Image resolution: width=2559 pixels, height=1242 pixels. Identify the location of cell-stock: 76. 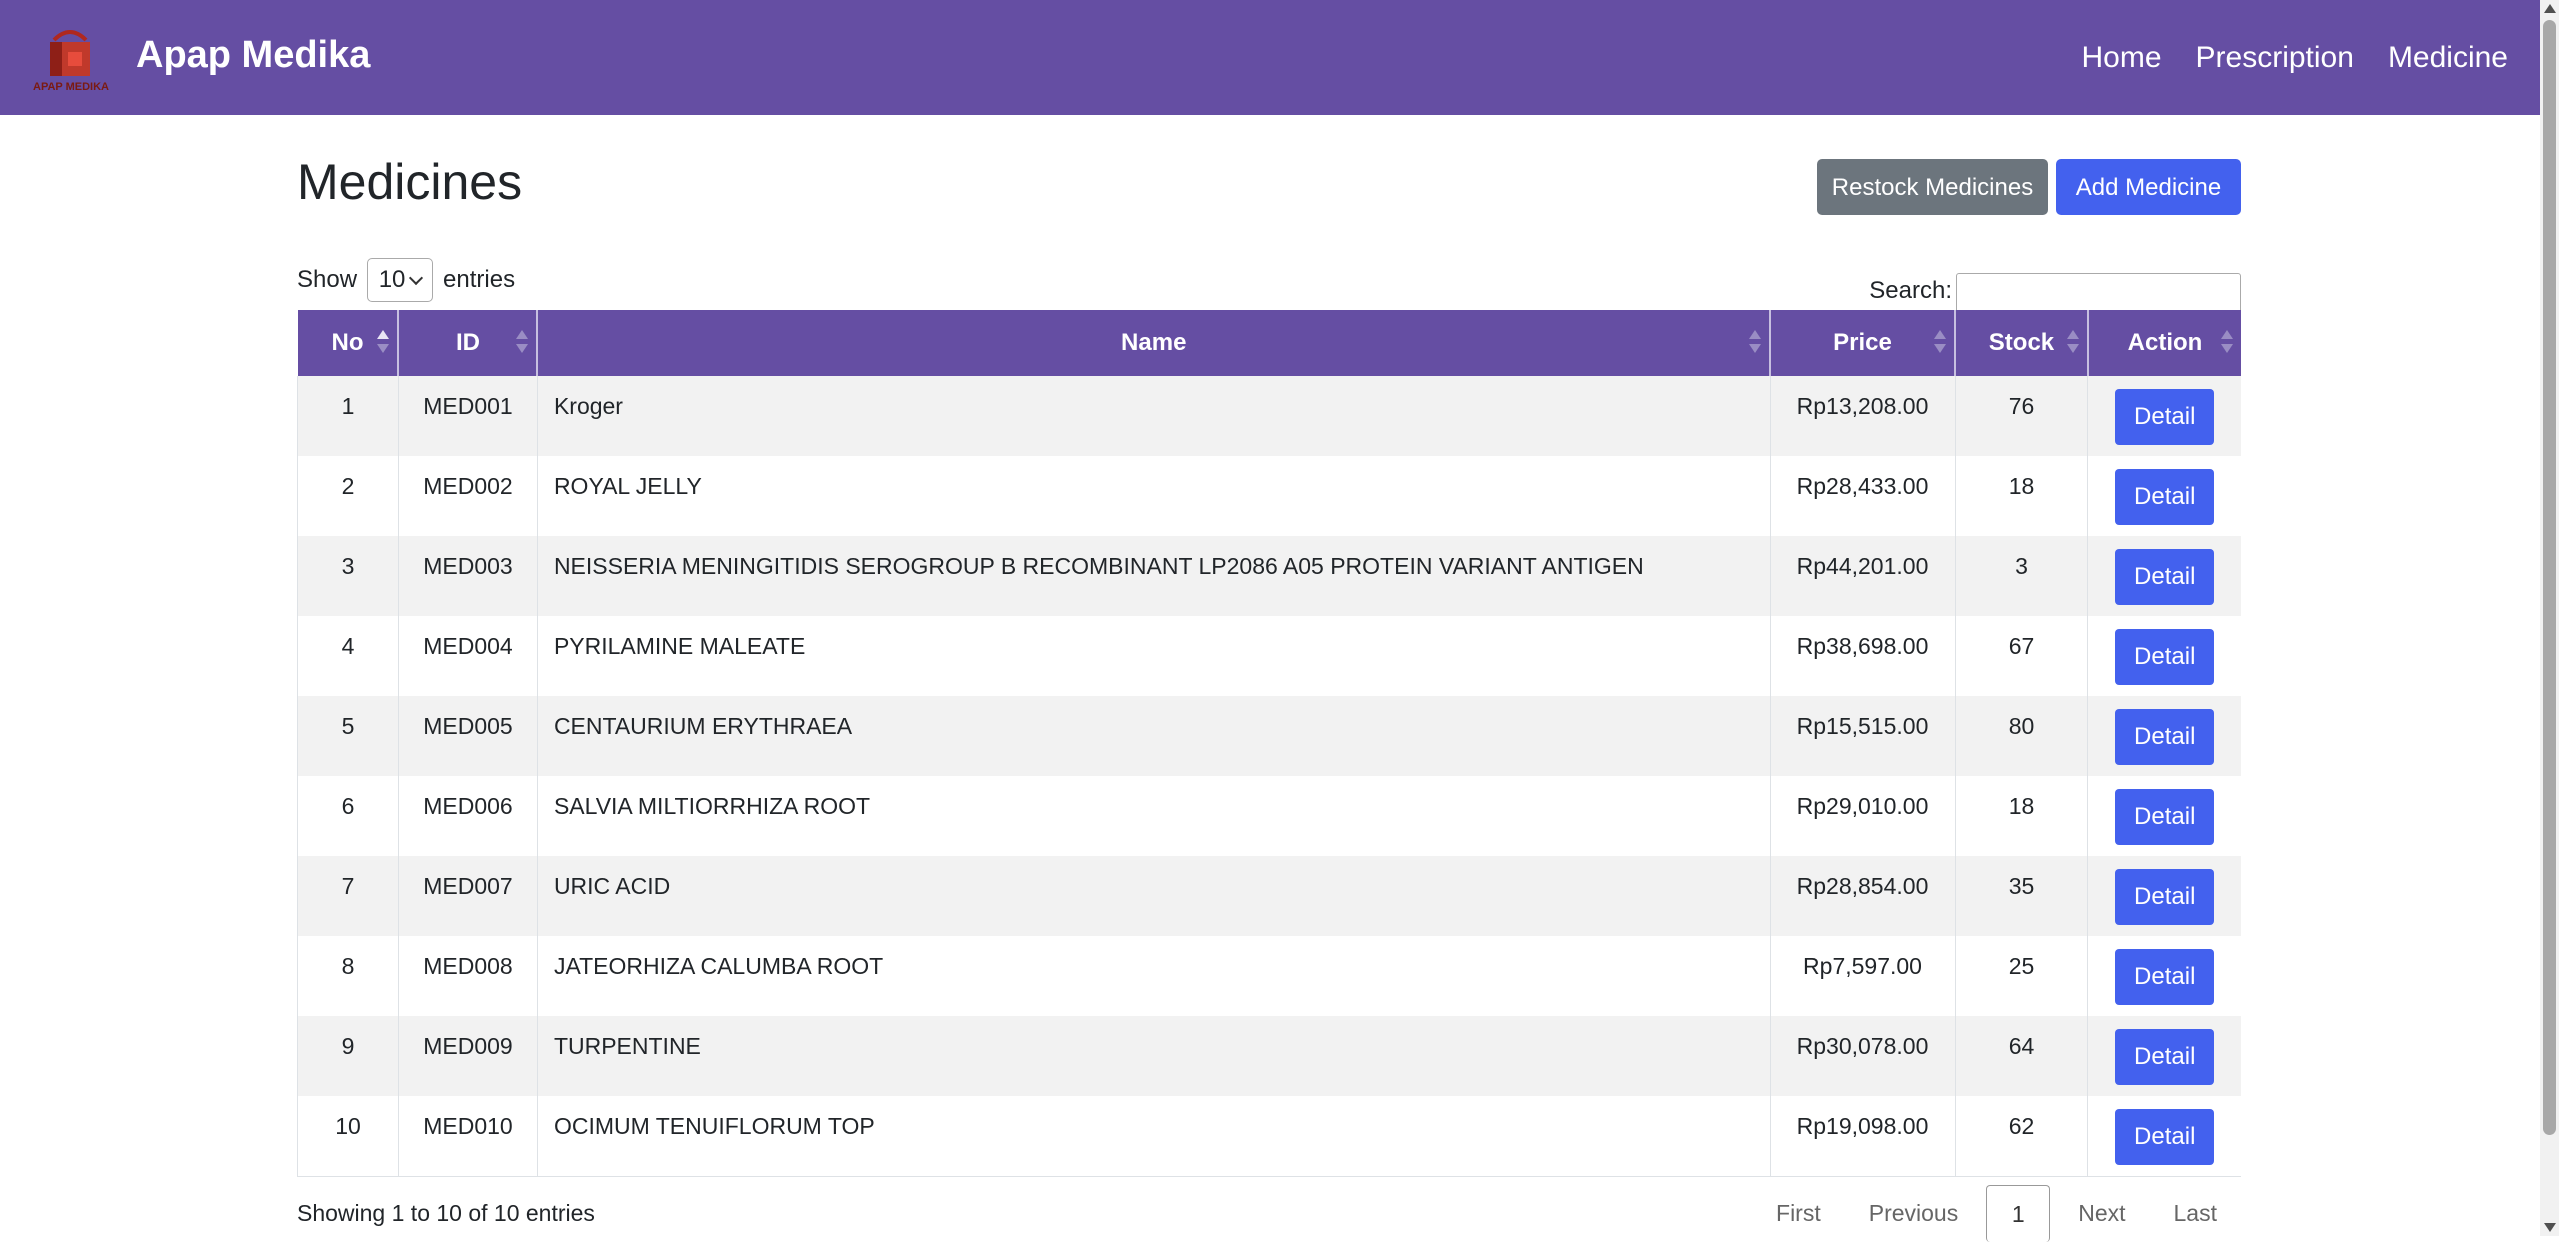
(2021, 406).